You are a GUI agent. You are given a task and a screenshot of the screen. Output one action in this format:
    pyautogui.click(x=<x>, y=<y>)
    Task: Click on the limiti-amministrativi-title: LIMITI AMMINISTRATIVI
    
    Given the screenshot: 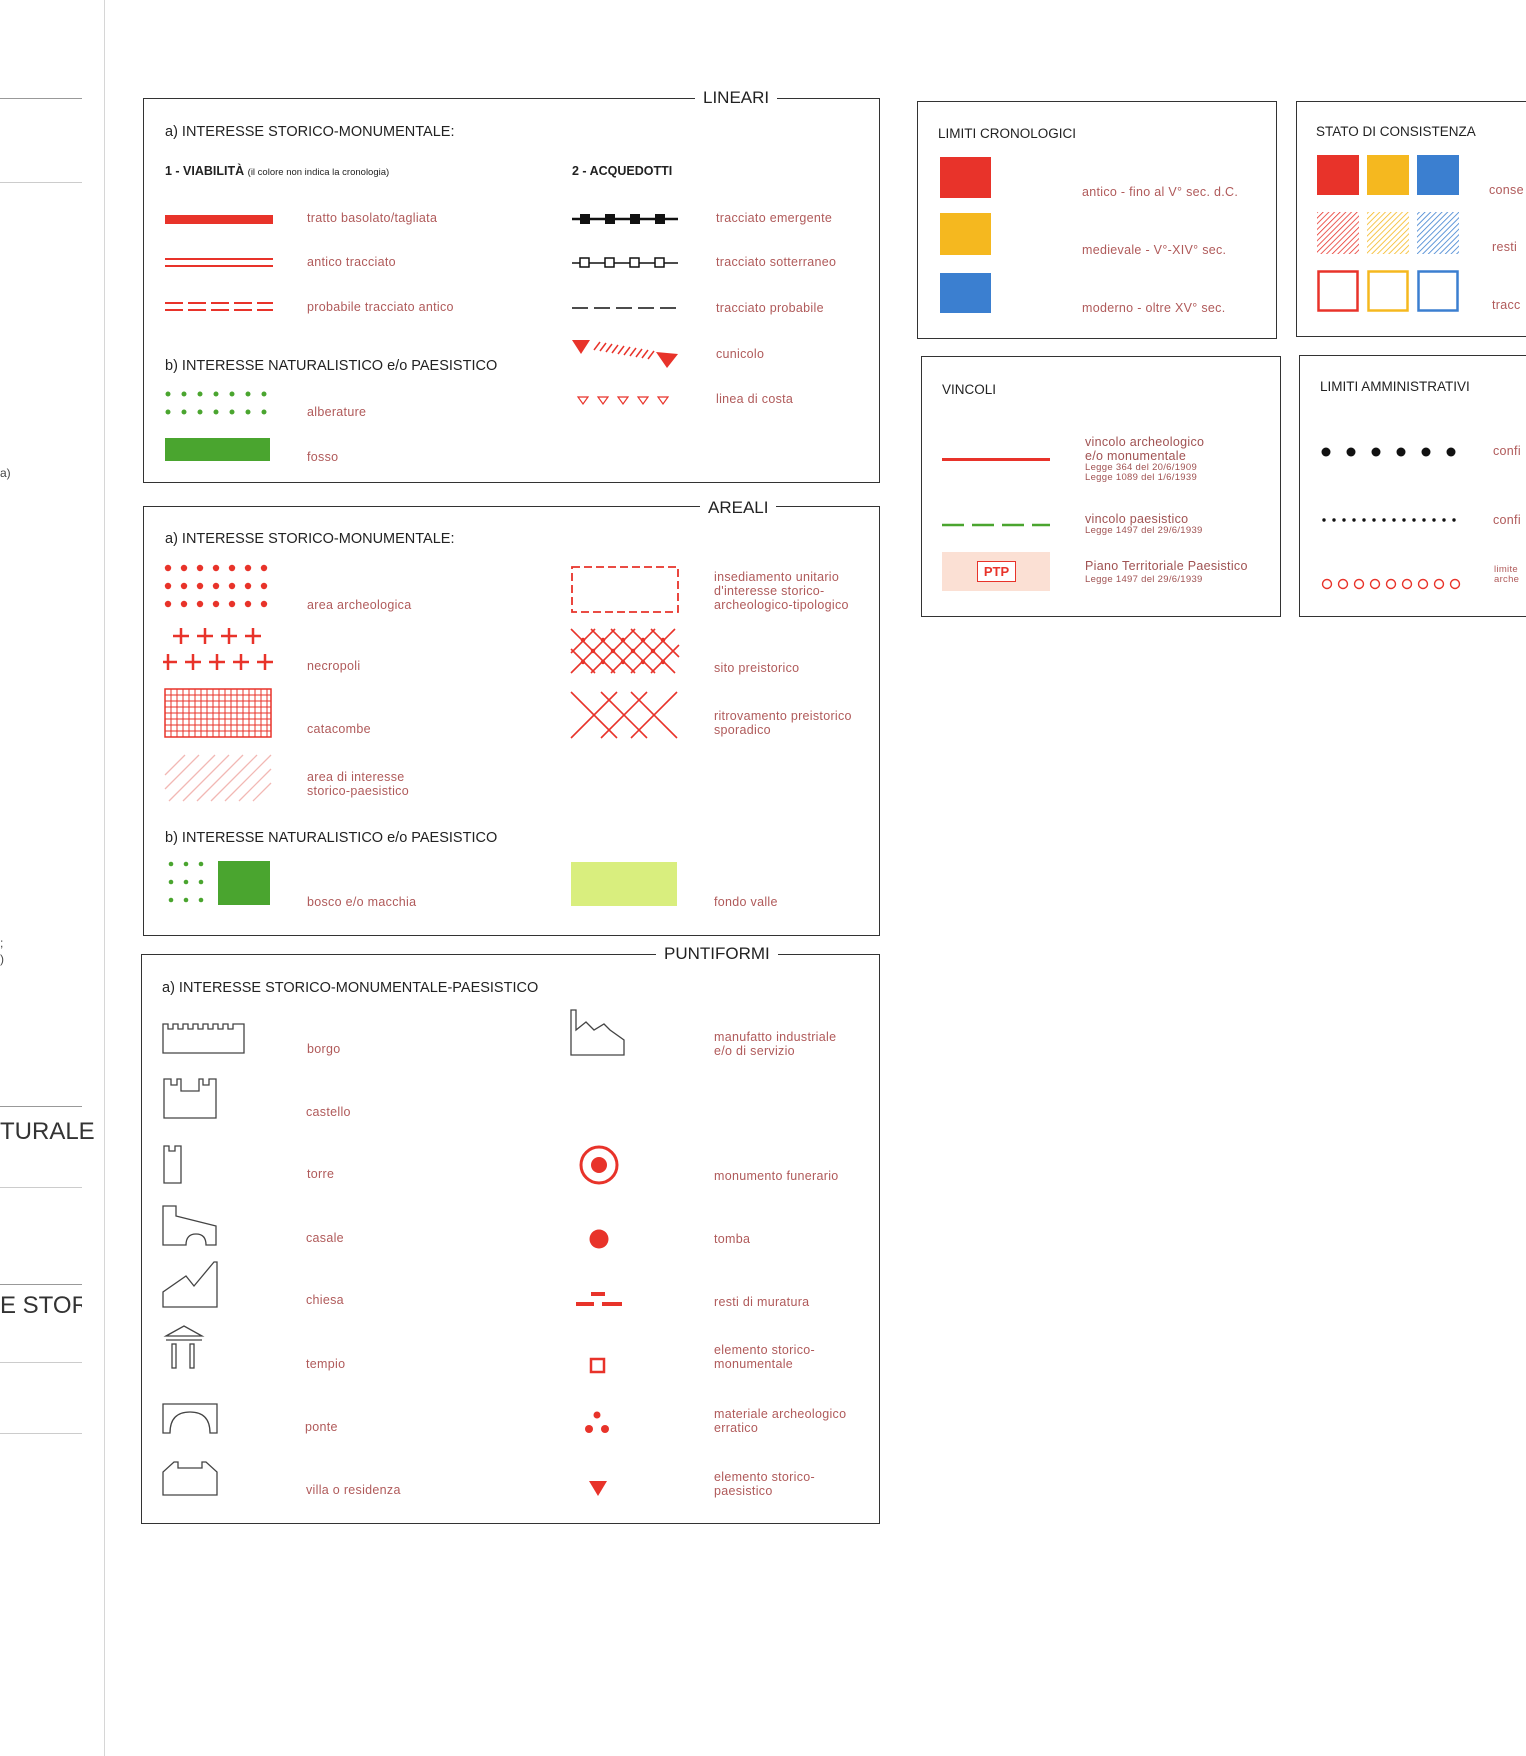 What is the action you would take?
    pyautogui.click(x=1395, y=386)
    